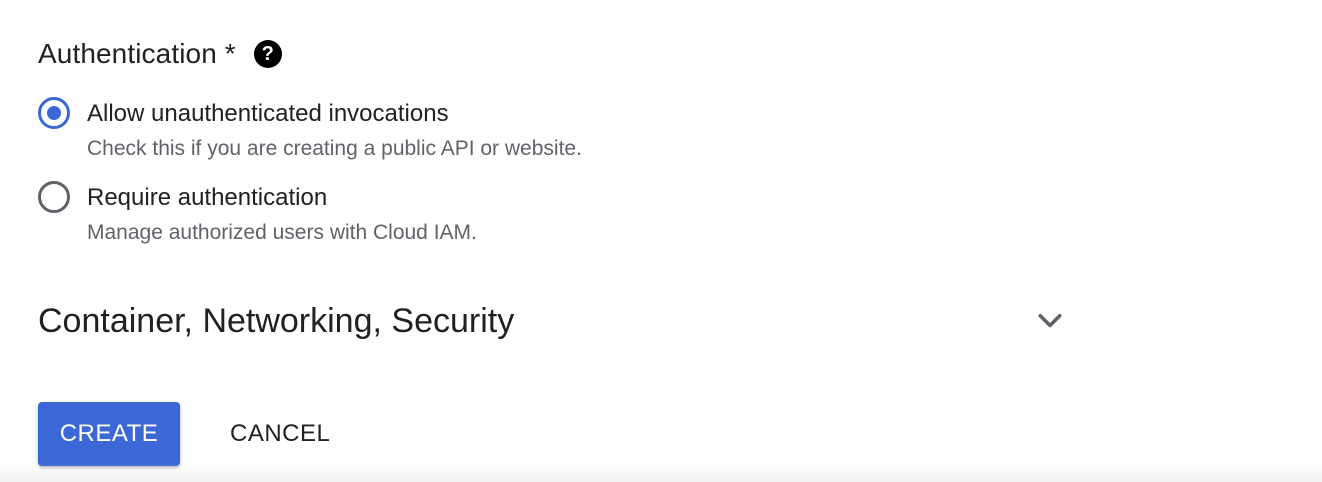 Image resolution: width=1322 pixels, height=482 pixels. I want to click on create-button: CREATE, so click(109, 434).